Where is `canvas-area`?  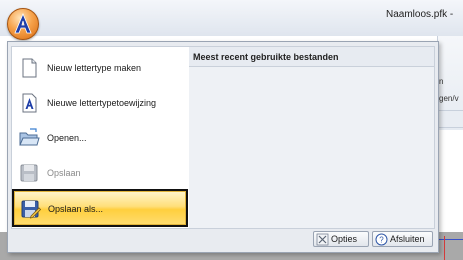 canvas-area is located at coordinates (450, 181).